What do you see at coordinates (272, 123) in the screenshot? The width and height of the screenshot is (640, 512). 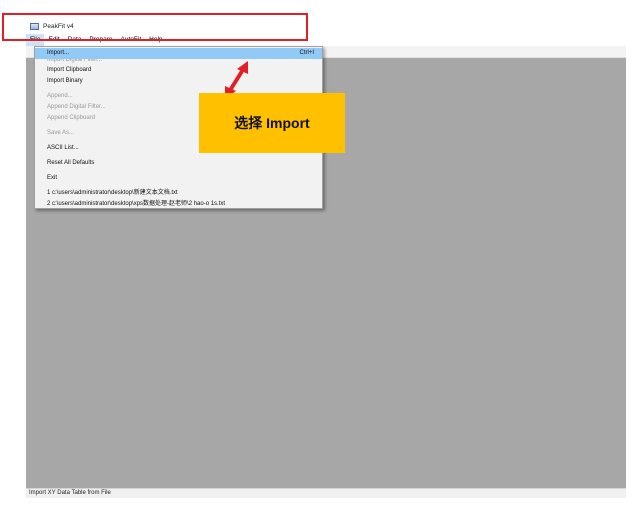 I see `callout-label: 选择 Import` at bounding box center [272, 123].